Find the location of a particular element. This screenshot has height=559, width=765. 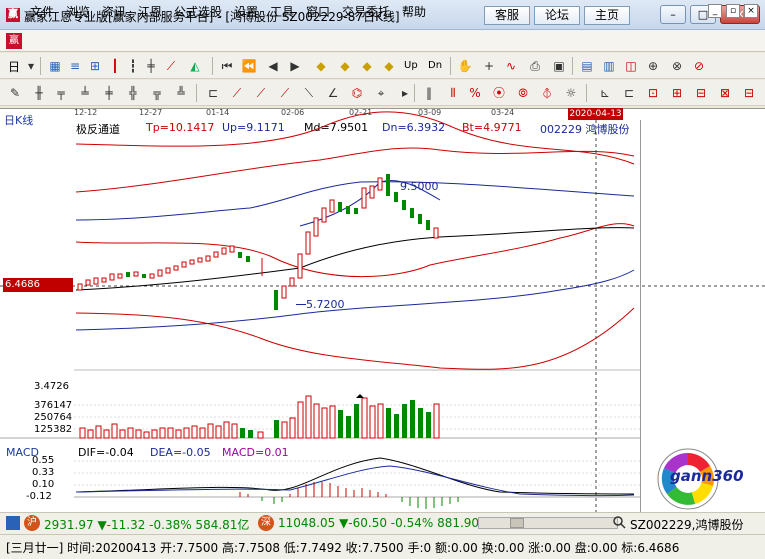

sh-index-text: 2931.97 ▼-11.32 -0.38% 584.81亿 is located at coordinates (146, 524).